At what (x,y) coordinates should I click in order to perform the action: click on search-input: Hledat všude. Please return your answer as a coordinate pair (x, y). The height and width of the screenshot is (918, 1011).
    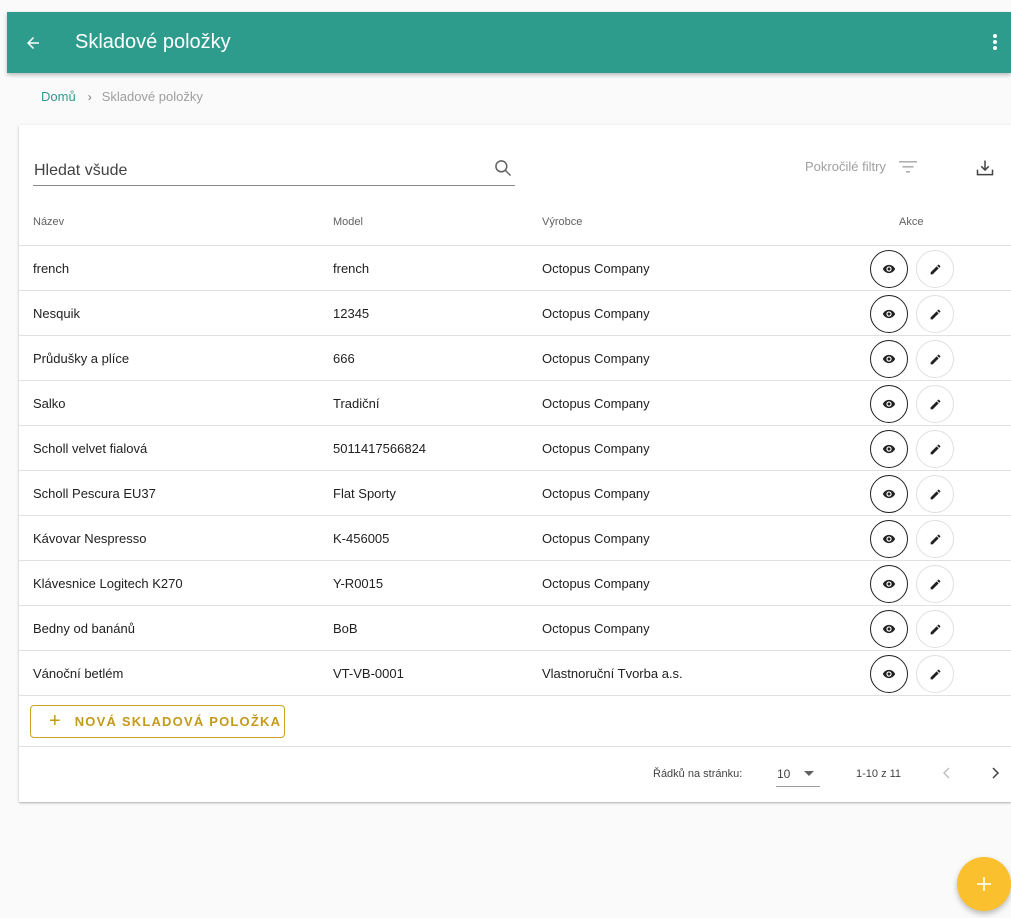
    Looking at the image, I should click on (274, 170).